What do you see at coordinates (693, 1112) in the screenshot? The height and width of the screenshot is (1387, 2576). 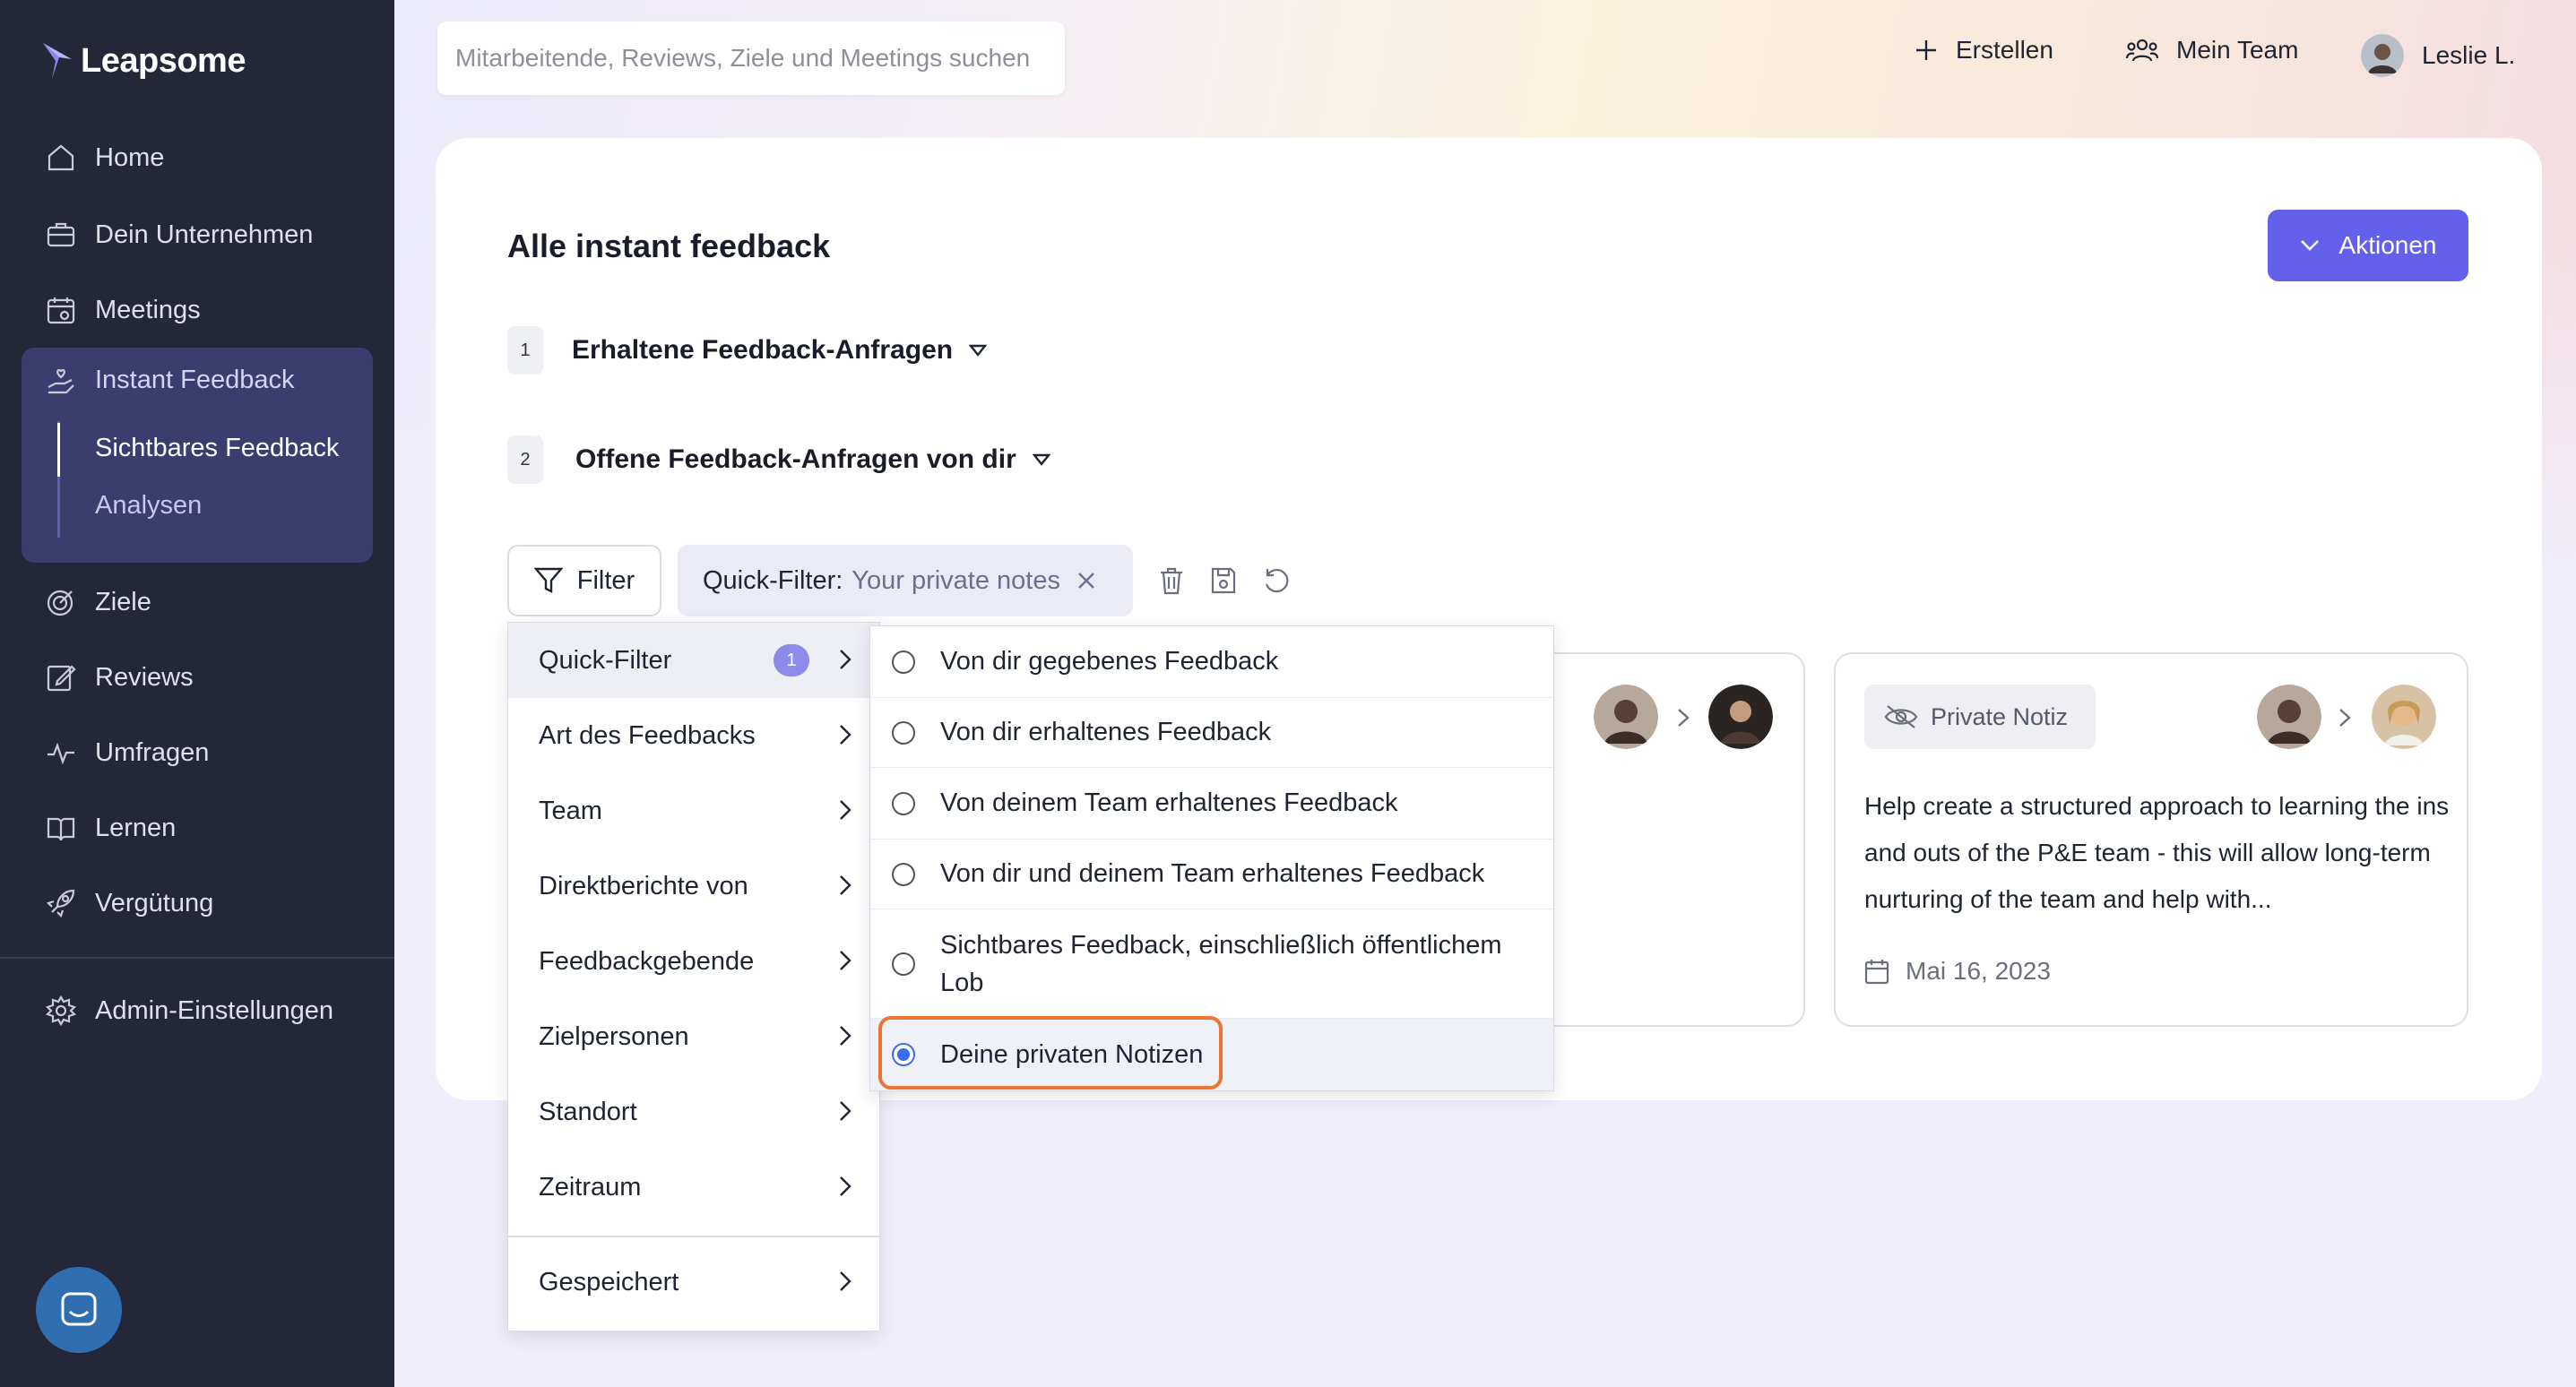 I see `filter-menu-item-location: Standort` at bounding box center [693, 1112].